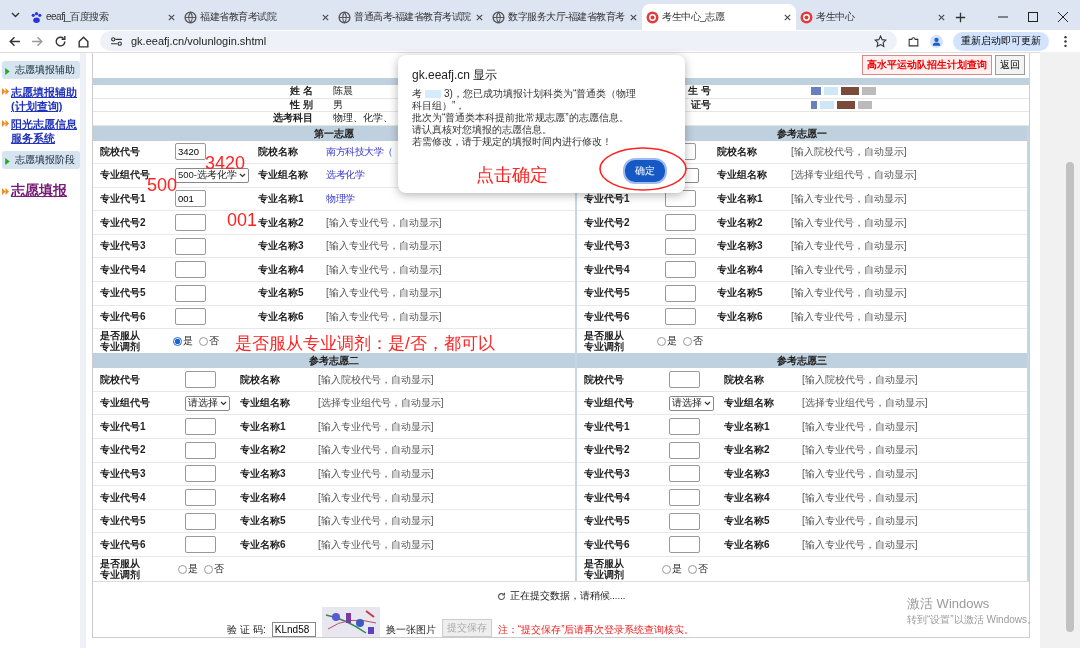 Image resolution: width=1080 pixels, height=648 pixels. I want to click on sidebar-link: 阳光志愿信息服务系统, so click(45, 131).